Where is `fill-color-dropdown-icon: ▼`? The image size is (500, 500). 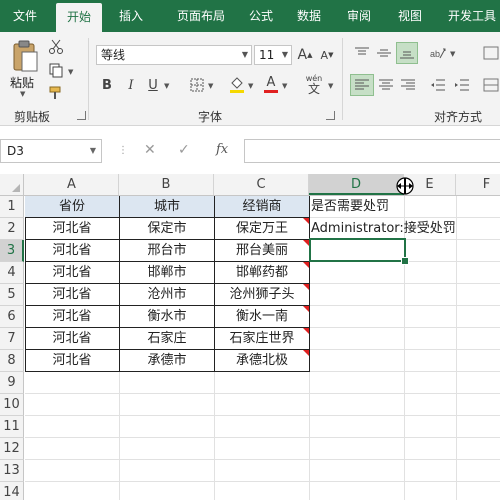
fill-color-dropdown-icon: ▼ is located at coordinates (250, 86).